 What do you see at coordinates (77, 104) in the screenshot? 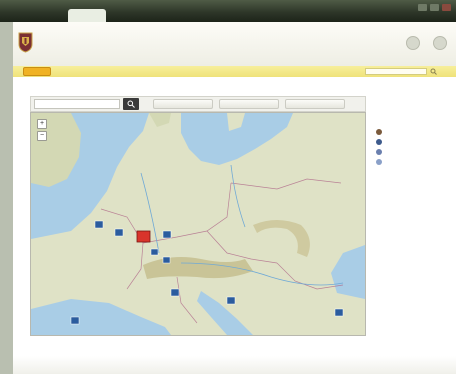
I see `map-search-input` at bounding box center [77, 104].